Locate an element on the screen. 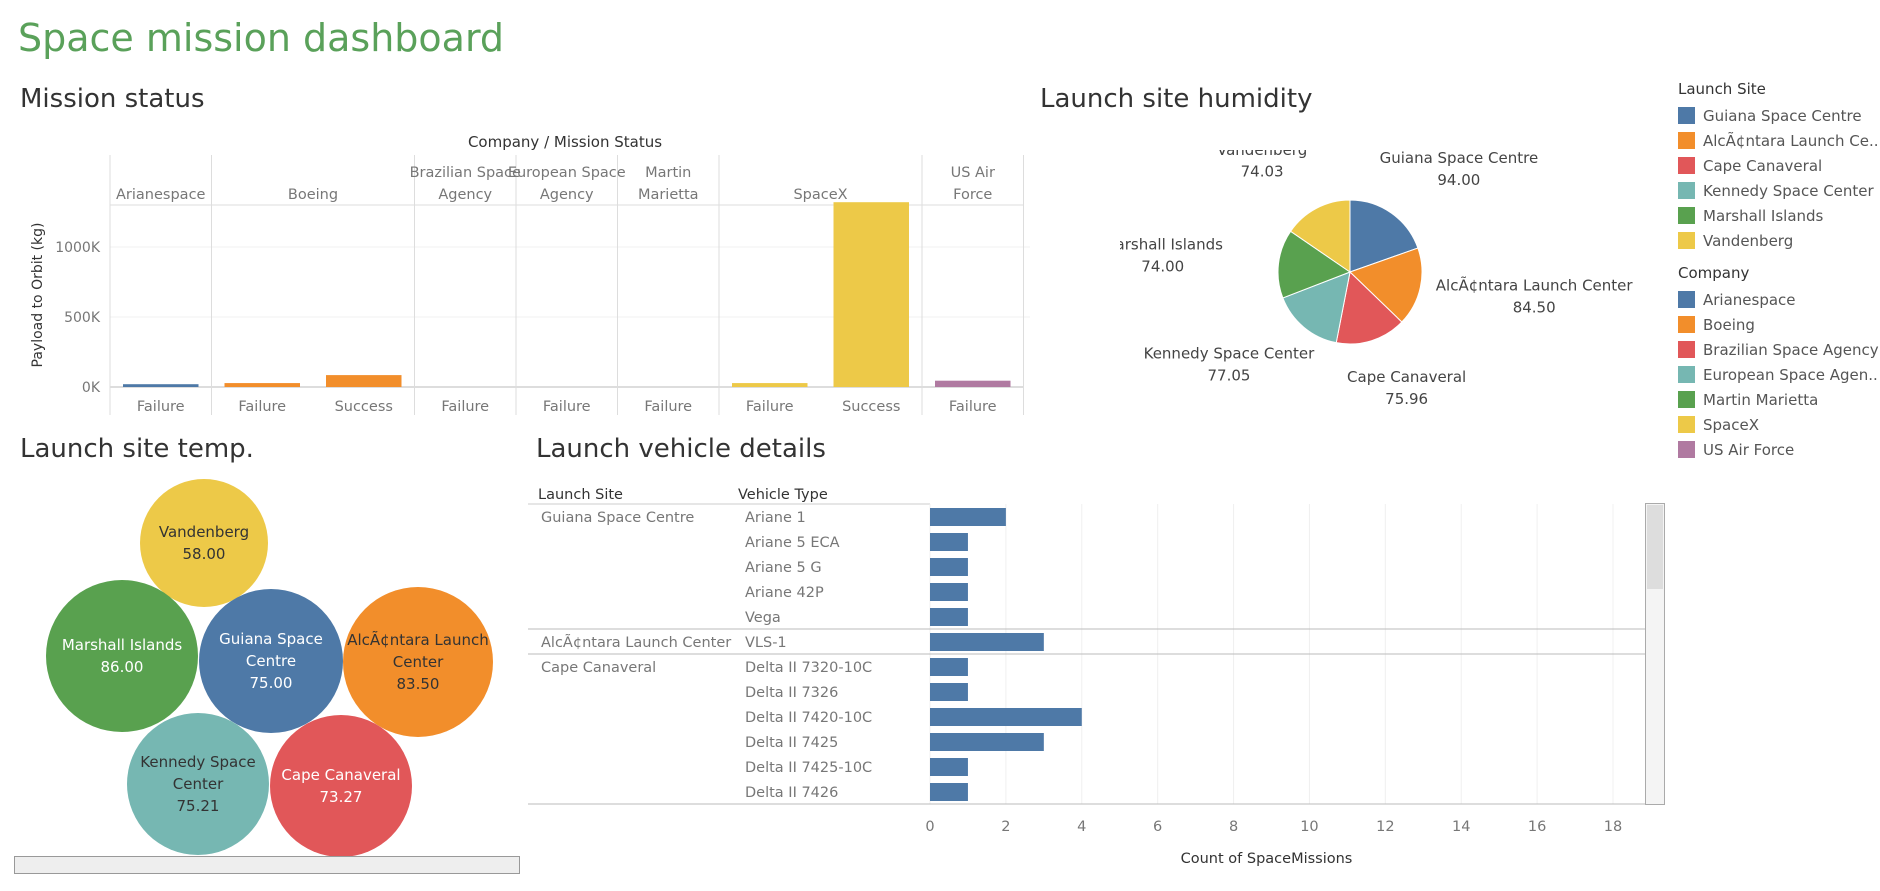  legend-label: Guiana Space Centre is located at coordinates (1782, 115).